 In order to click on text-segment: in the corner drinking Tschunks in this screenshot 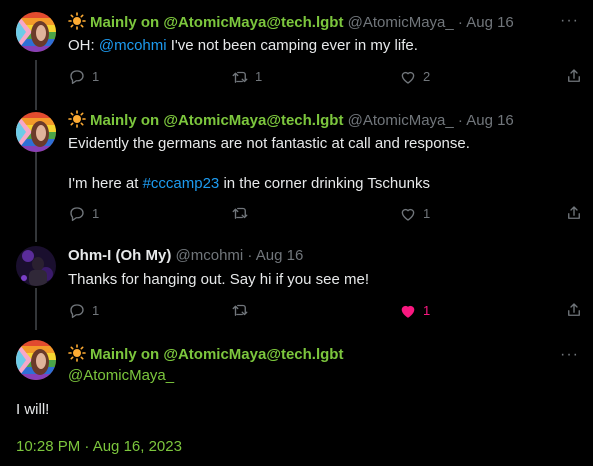, I will do `click(324, 183)`.